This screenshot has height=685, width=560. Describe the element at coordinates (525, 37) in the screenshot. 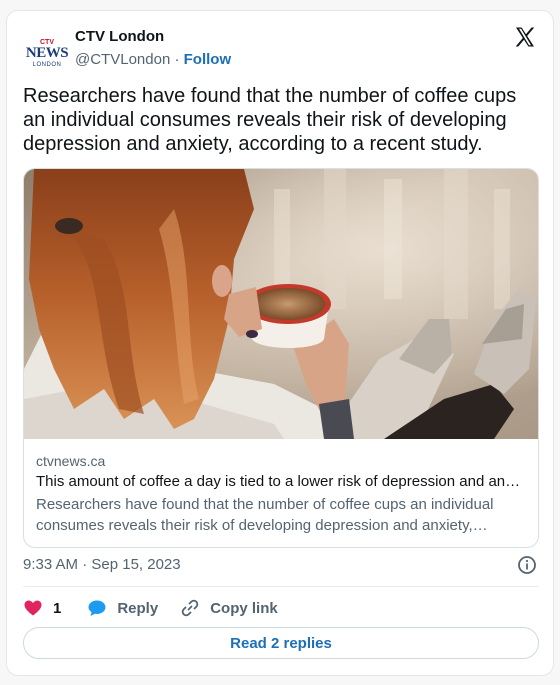

I see `x-logo-icon` at that location.